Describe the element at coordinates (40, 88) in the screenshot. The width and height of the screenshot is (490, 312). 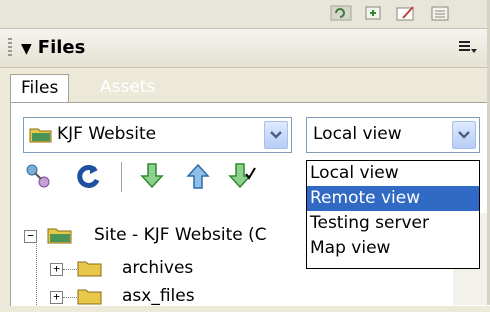
I see `tab-files: Files` at that location.